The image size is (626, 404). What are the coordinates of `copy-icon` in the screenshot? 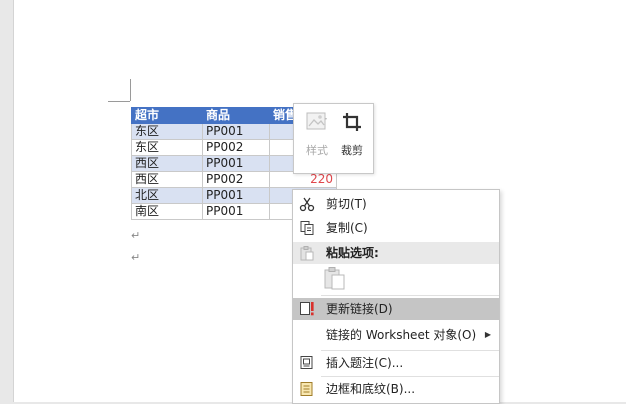 It's located at (307, 228).